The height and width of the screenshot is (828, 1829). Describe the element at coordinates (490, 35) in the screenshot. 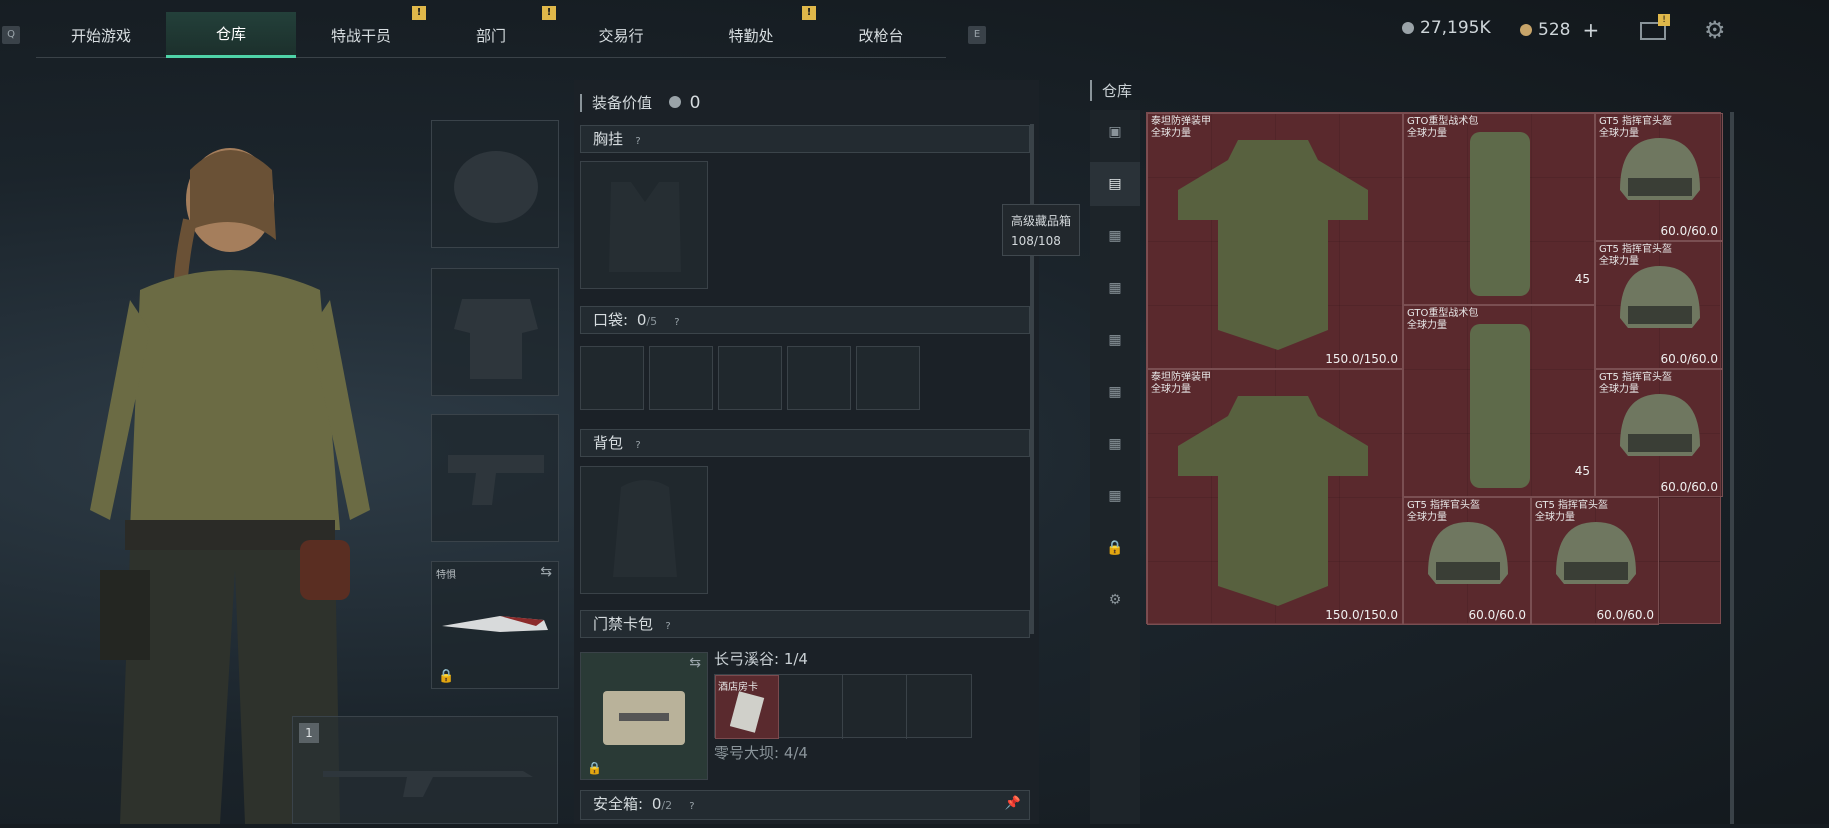

I see `tab-label: 部门` at that location.